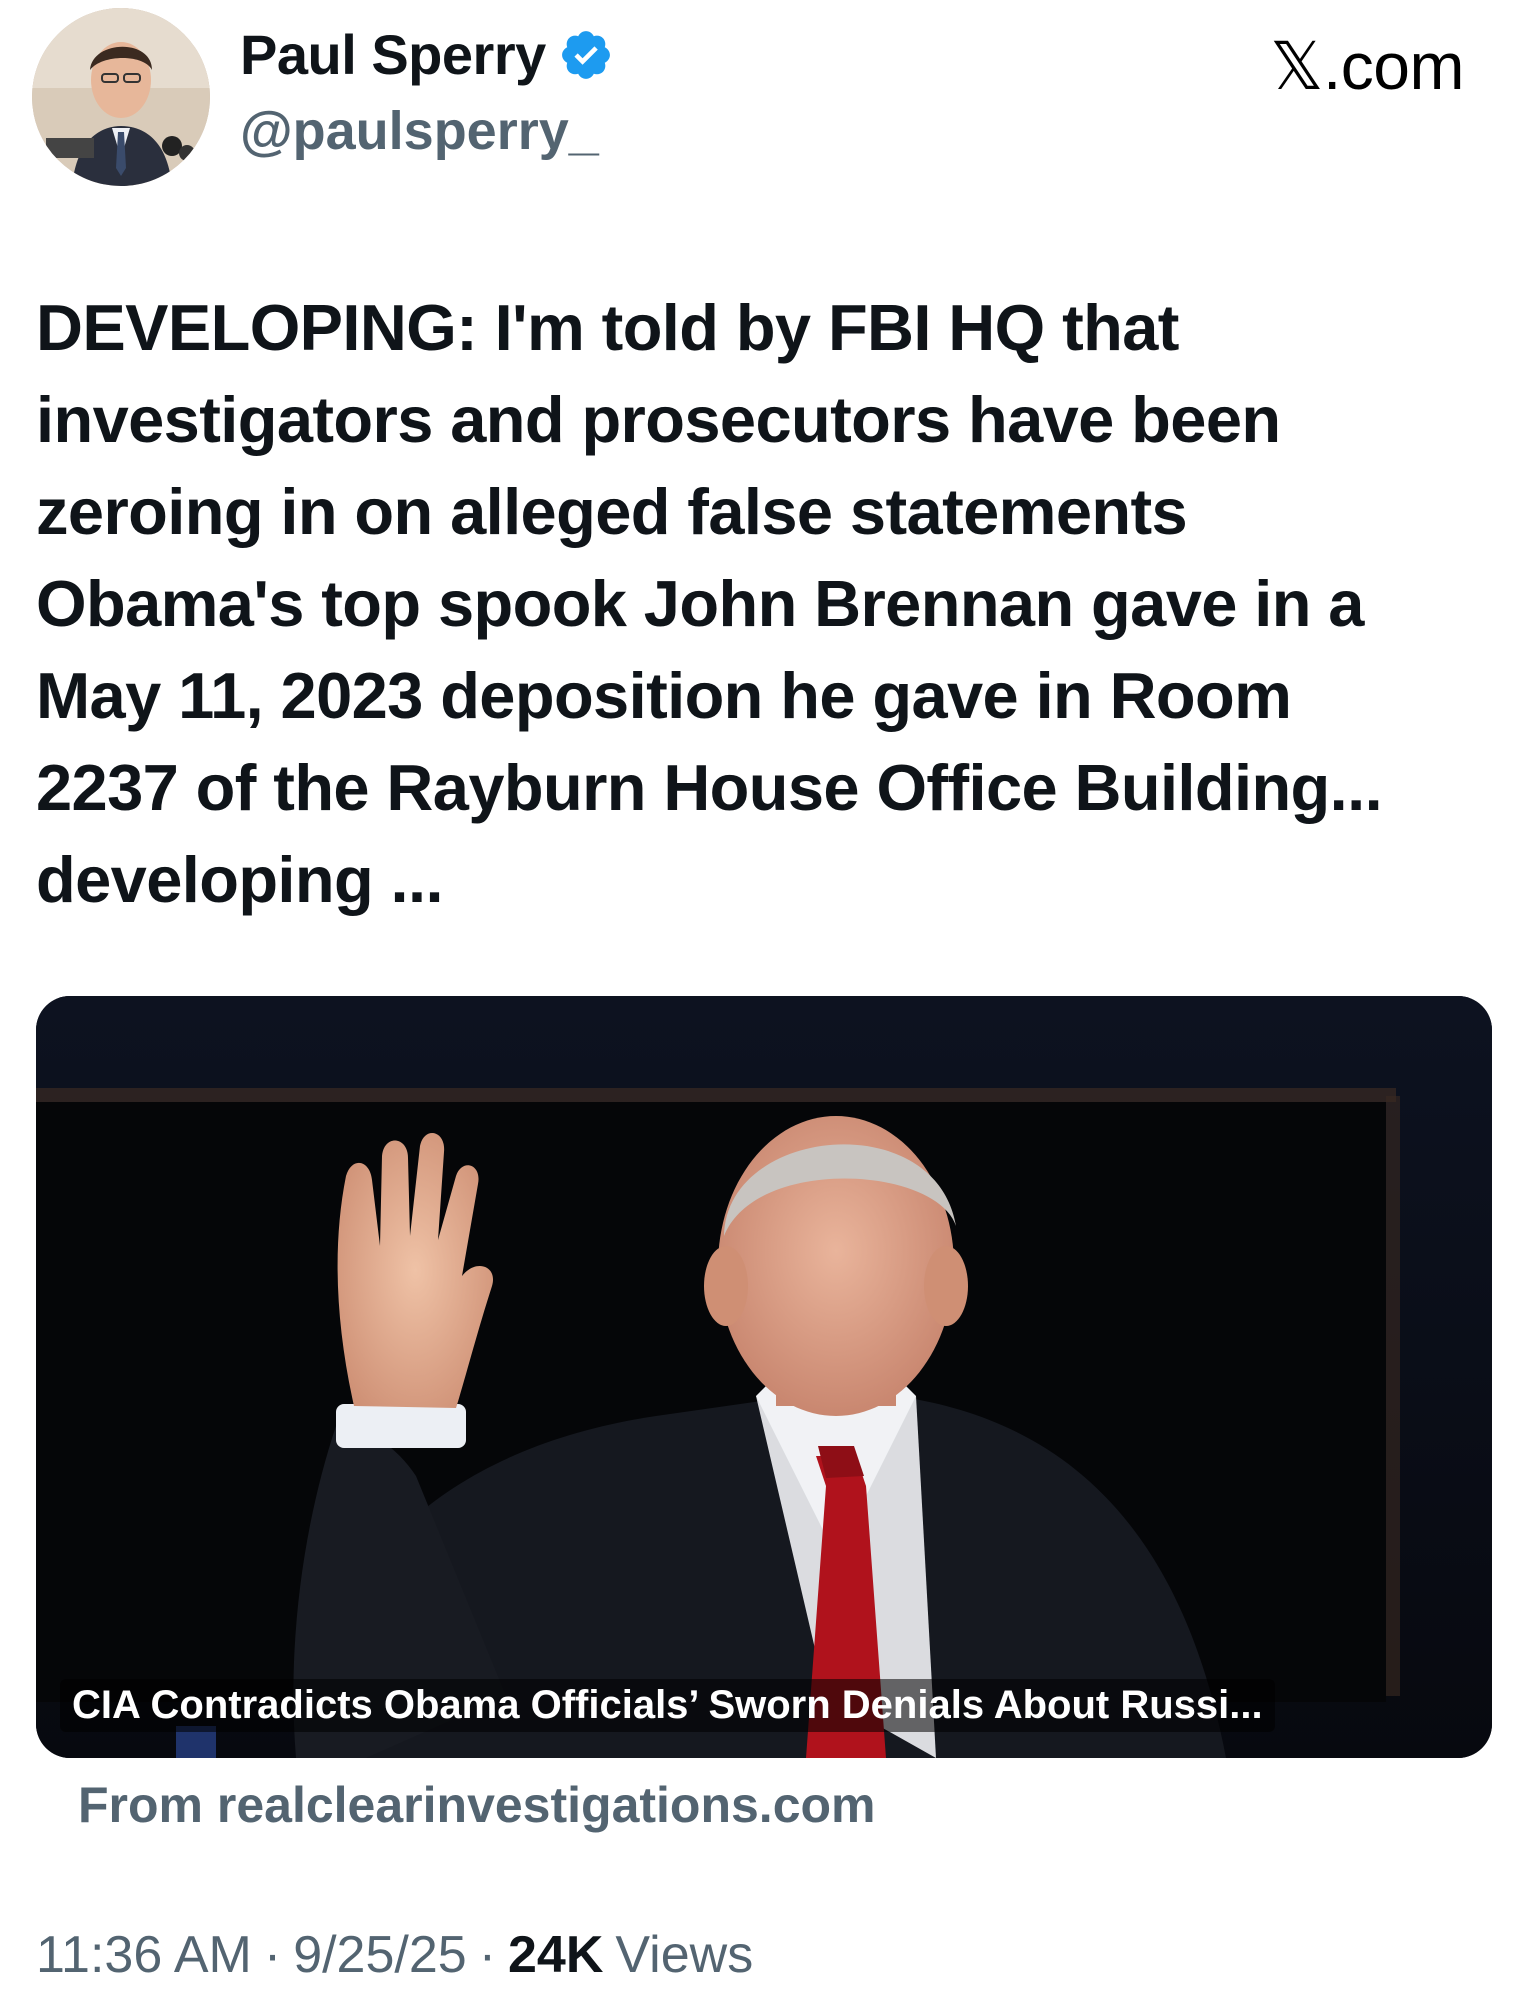  Describe the element at coordinates (380, 1955) in the screenshot. I see `tweet-date: 9/25/25` at that location.